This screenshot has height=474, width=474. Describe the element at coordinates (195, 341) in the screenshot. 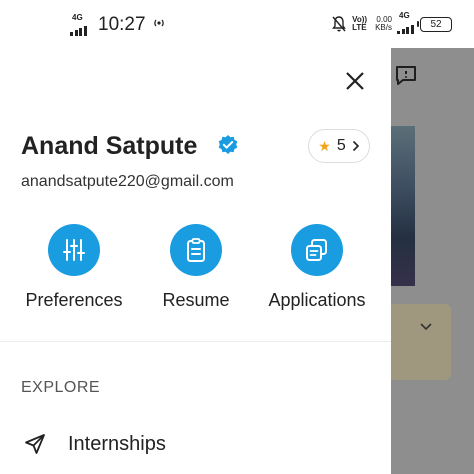

I see `divider` at that location.